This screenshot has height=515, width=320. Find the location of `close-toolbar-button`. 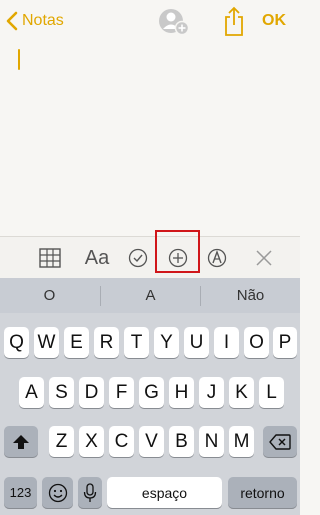

close-toolbar-button is located at coordinates (264, 258).